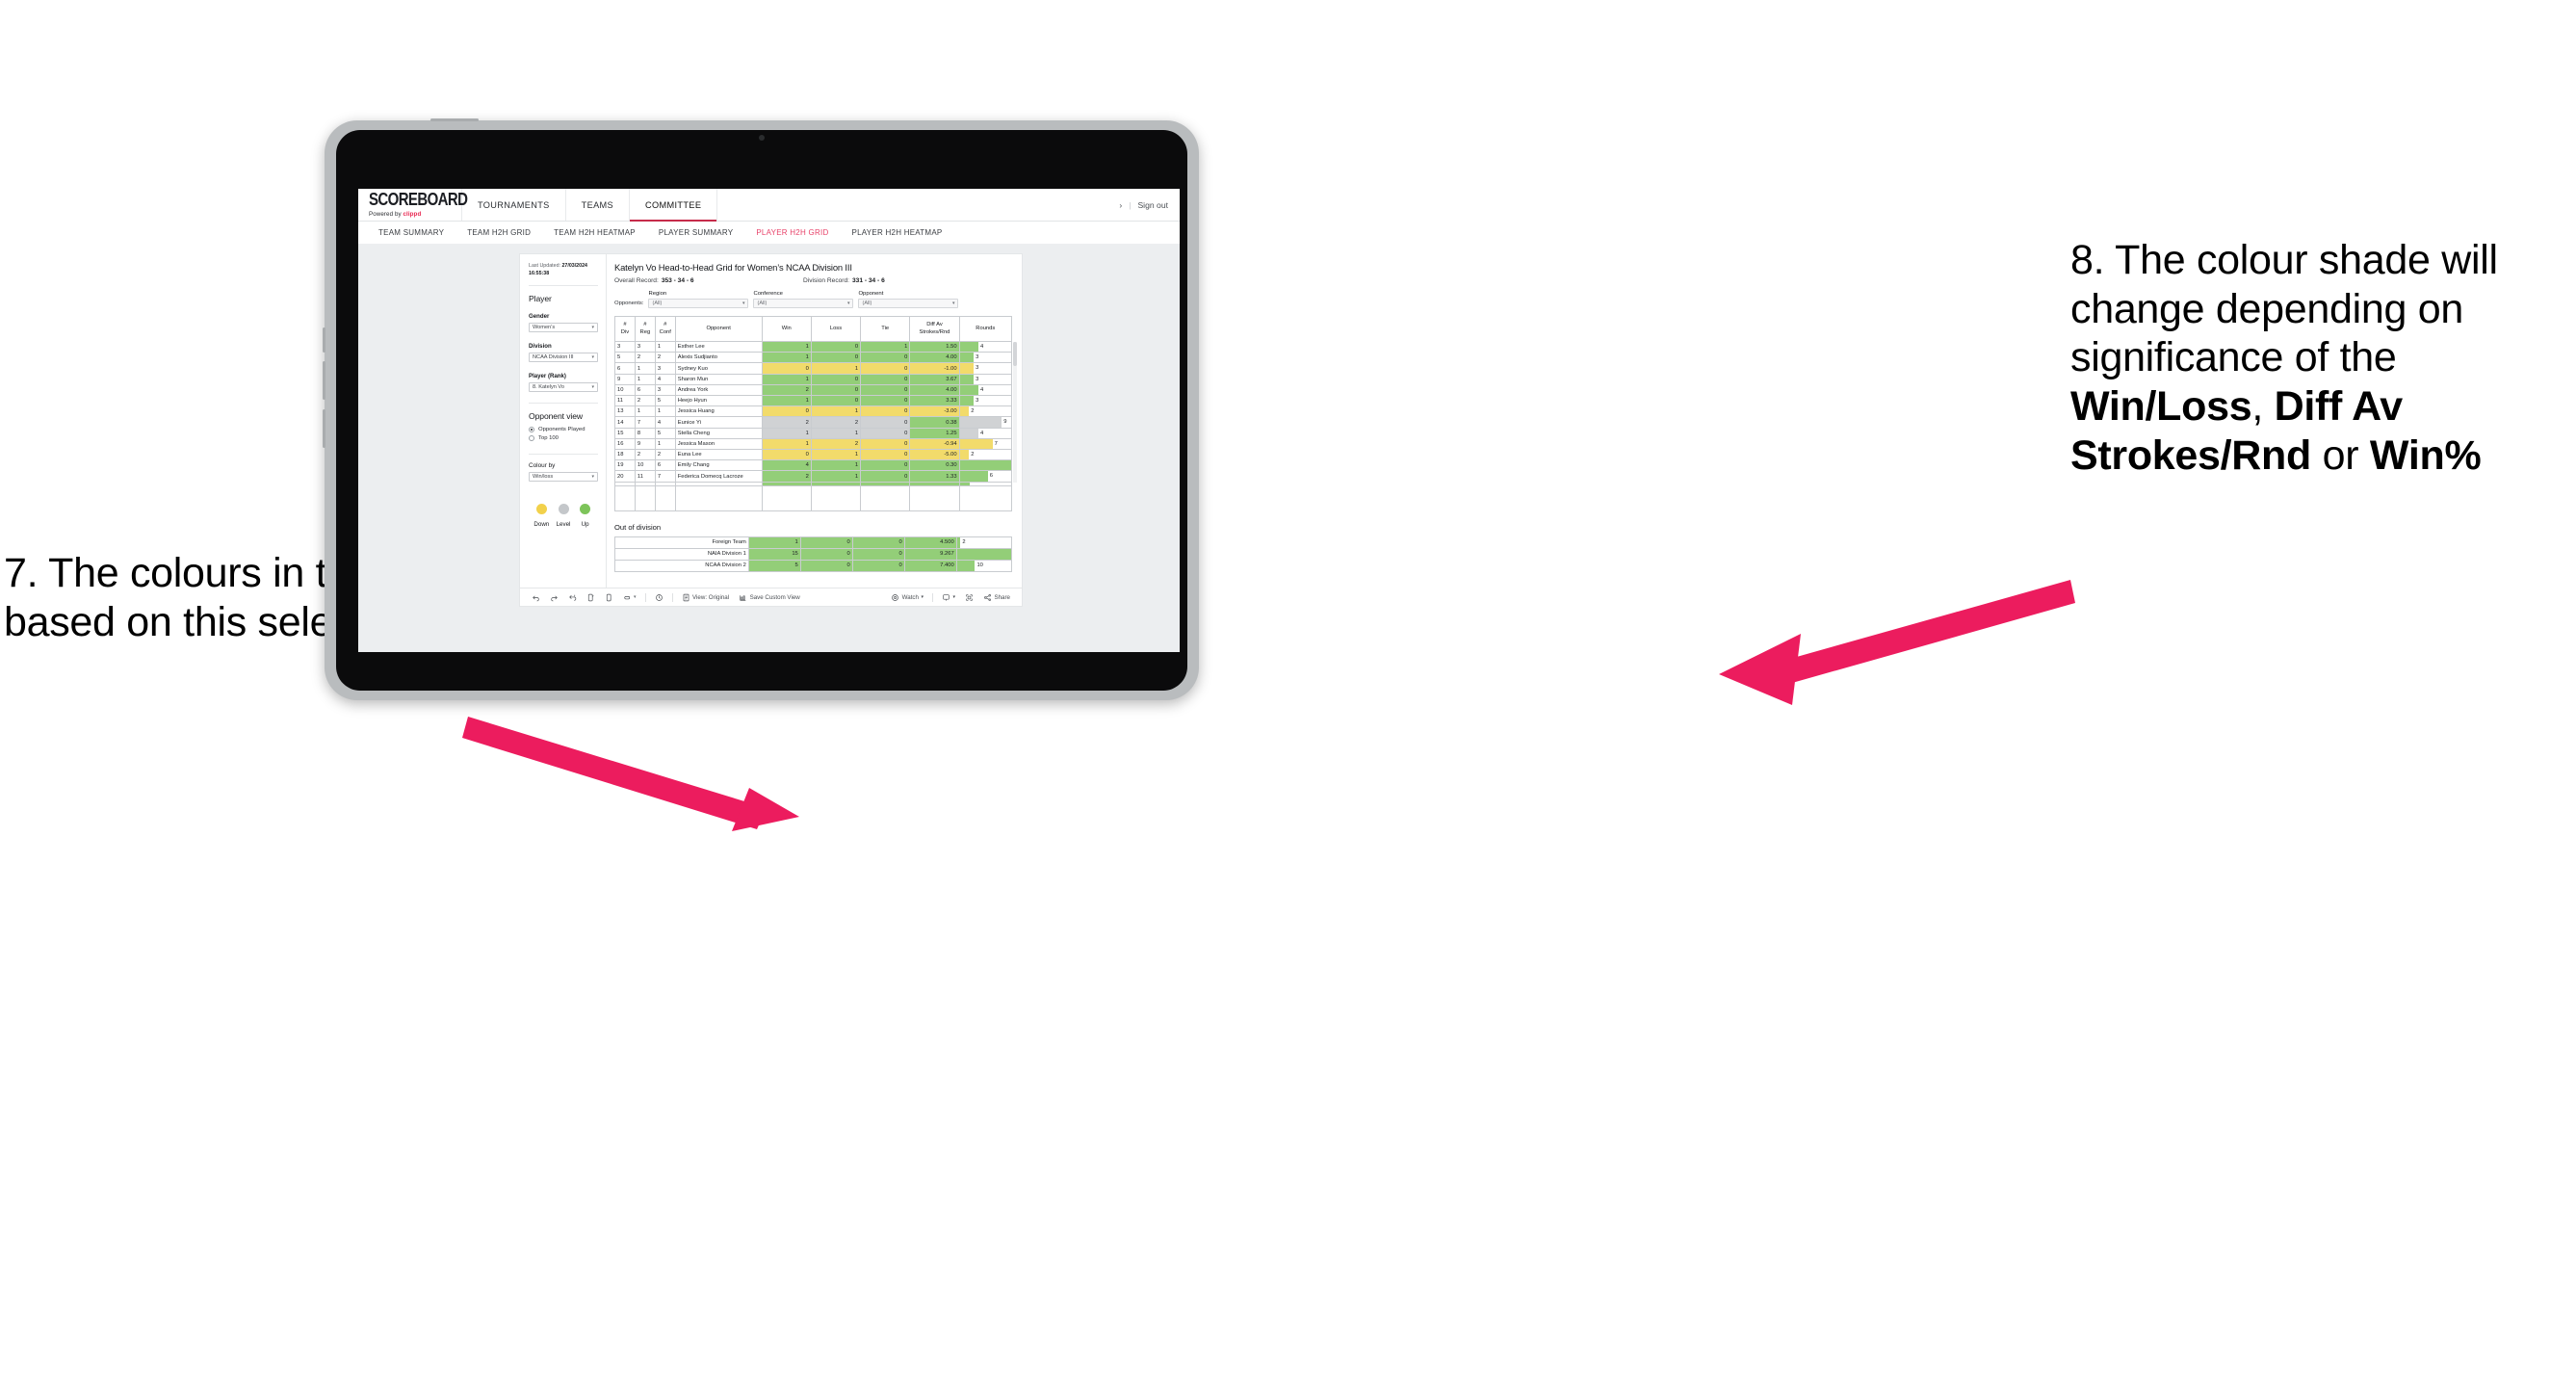 Image resolution: width=2576 pixels, height=1386 pixels. What do you see at coordinates (413, 205) in the screenshot?
I see `brand-logo: SCOREBOARD Powered by clippd` at bounding box center [413, 205].